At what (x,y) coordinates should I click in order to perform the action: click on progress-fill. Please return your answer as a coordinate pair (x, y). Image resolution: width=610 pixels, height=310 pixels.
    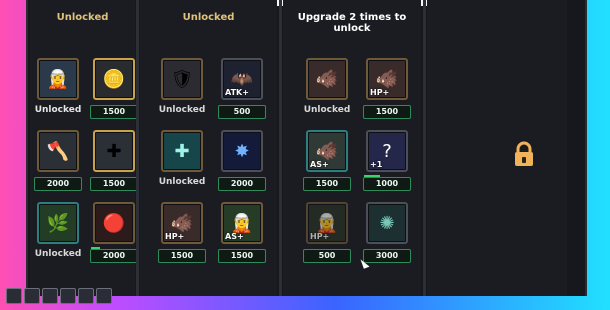
    Looking at the image, I should click on (372, 176).